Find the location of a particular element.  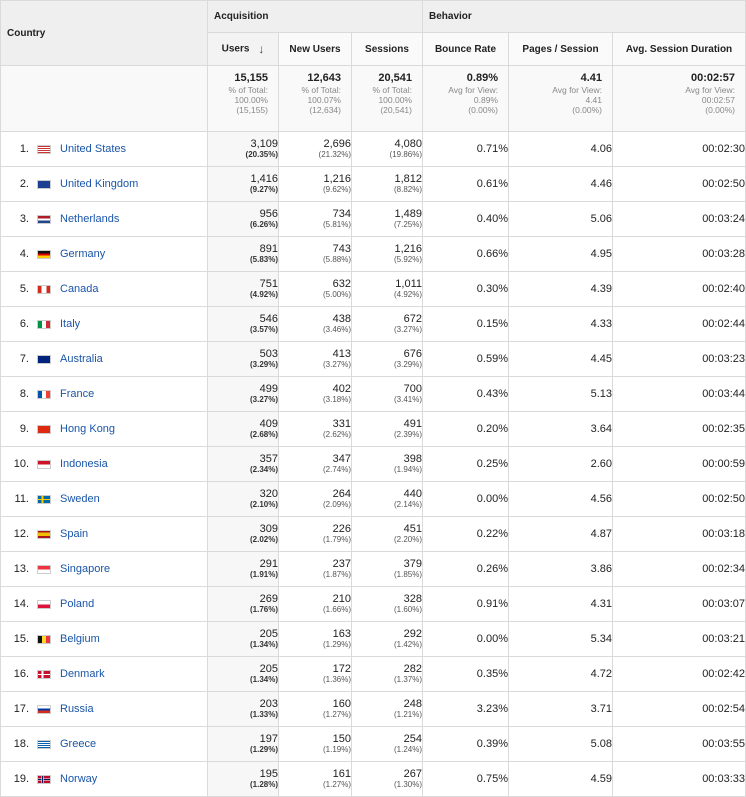

be-flag-icon is located at coordinates (44, 639).